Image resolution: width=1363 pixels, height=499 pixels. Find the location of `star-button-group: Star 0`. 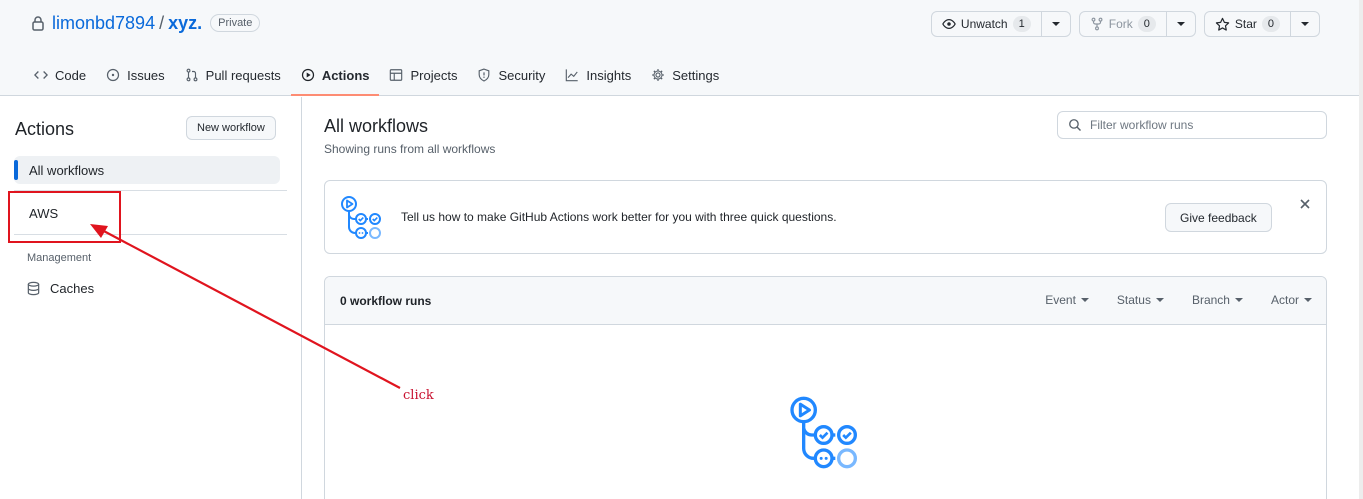

star-button-group: Star 0 is located at coordinates (1261, 24).